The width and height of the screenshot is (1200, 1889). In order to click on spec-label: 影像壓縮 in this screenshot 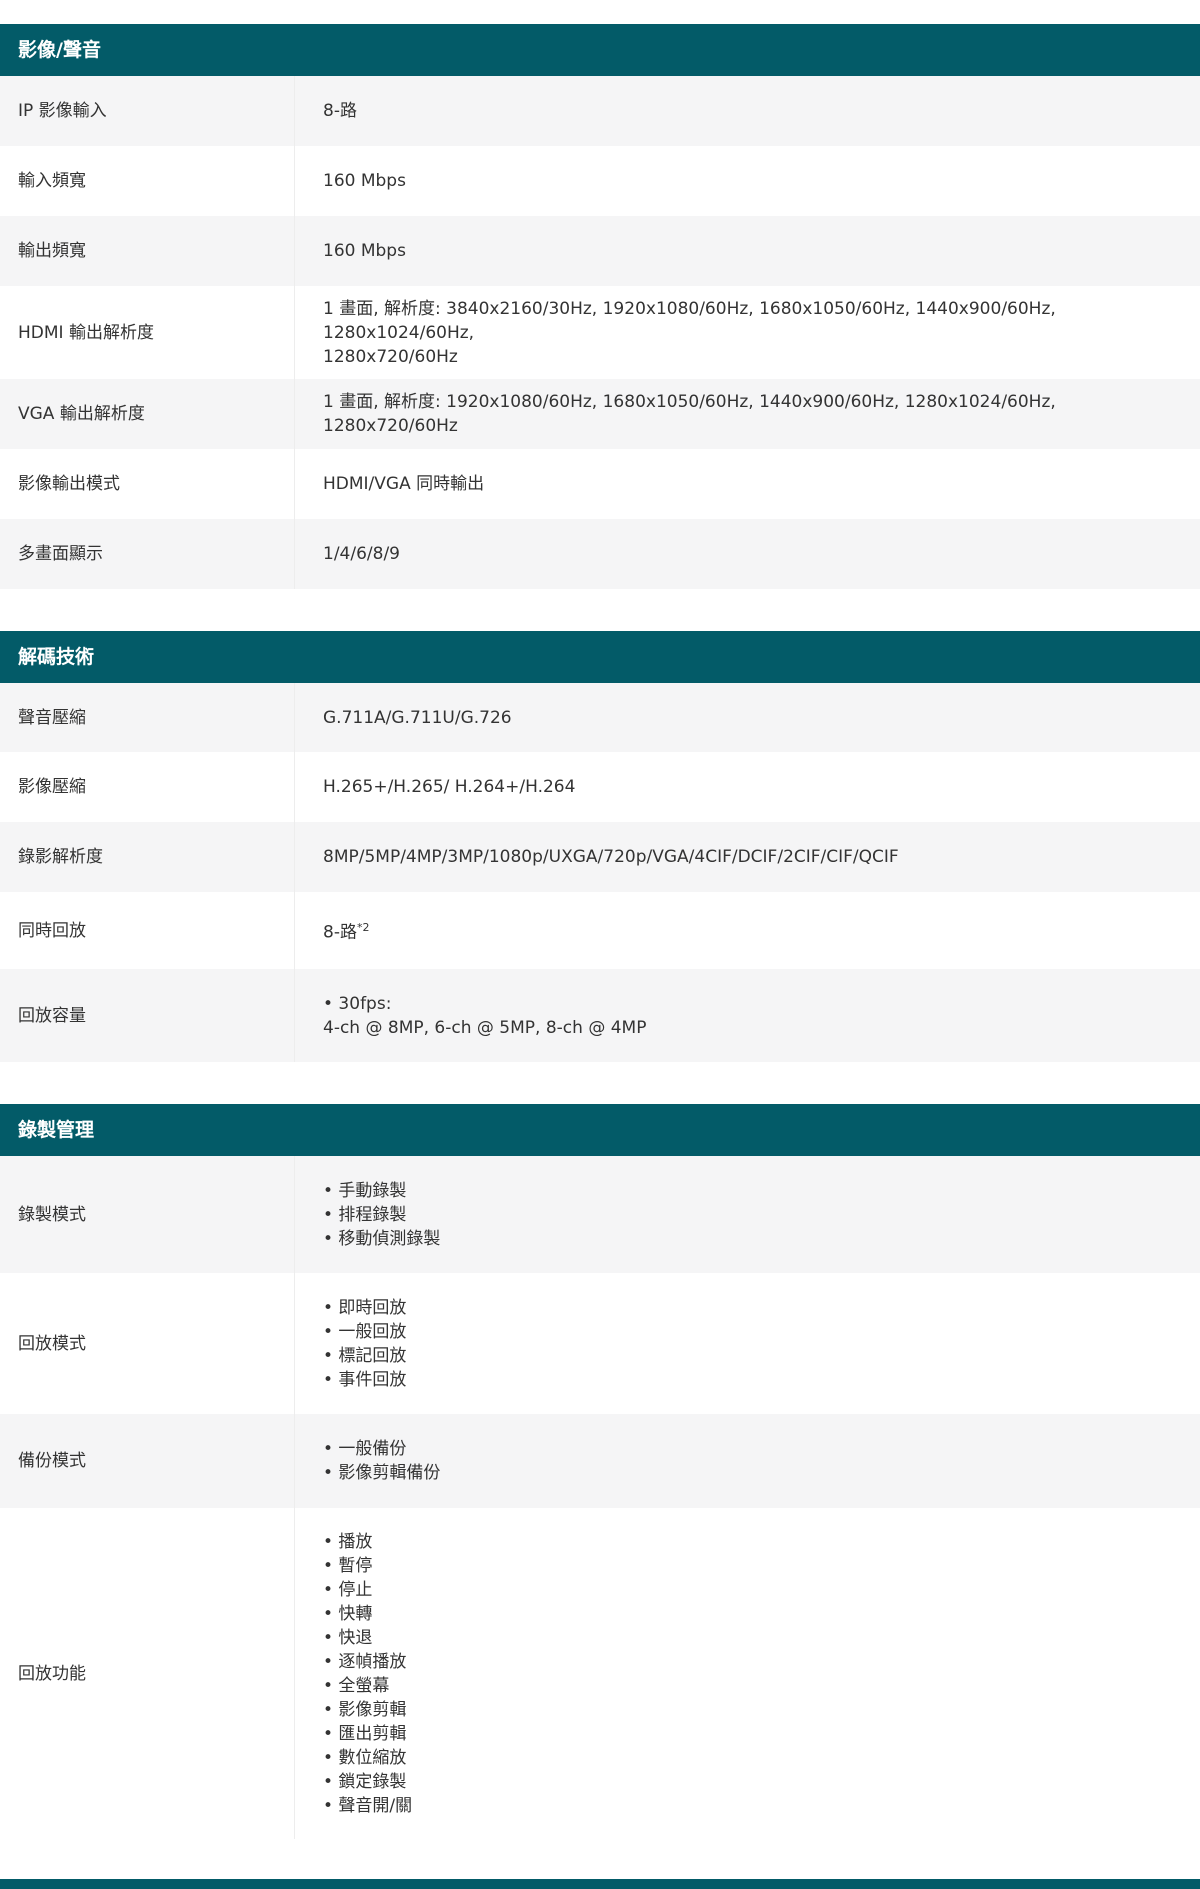, I will do `click(147, 787)`.